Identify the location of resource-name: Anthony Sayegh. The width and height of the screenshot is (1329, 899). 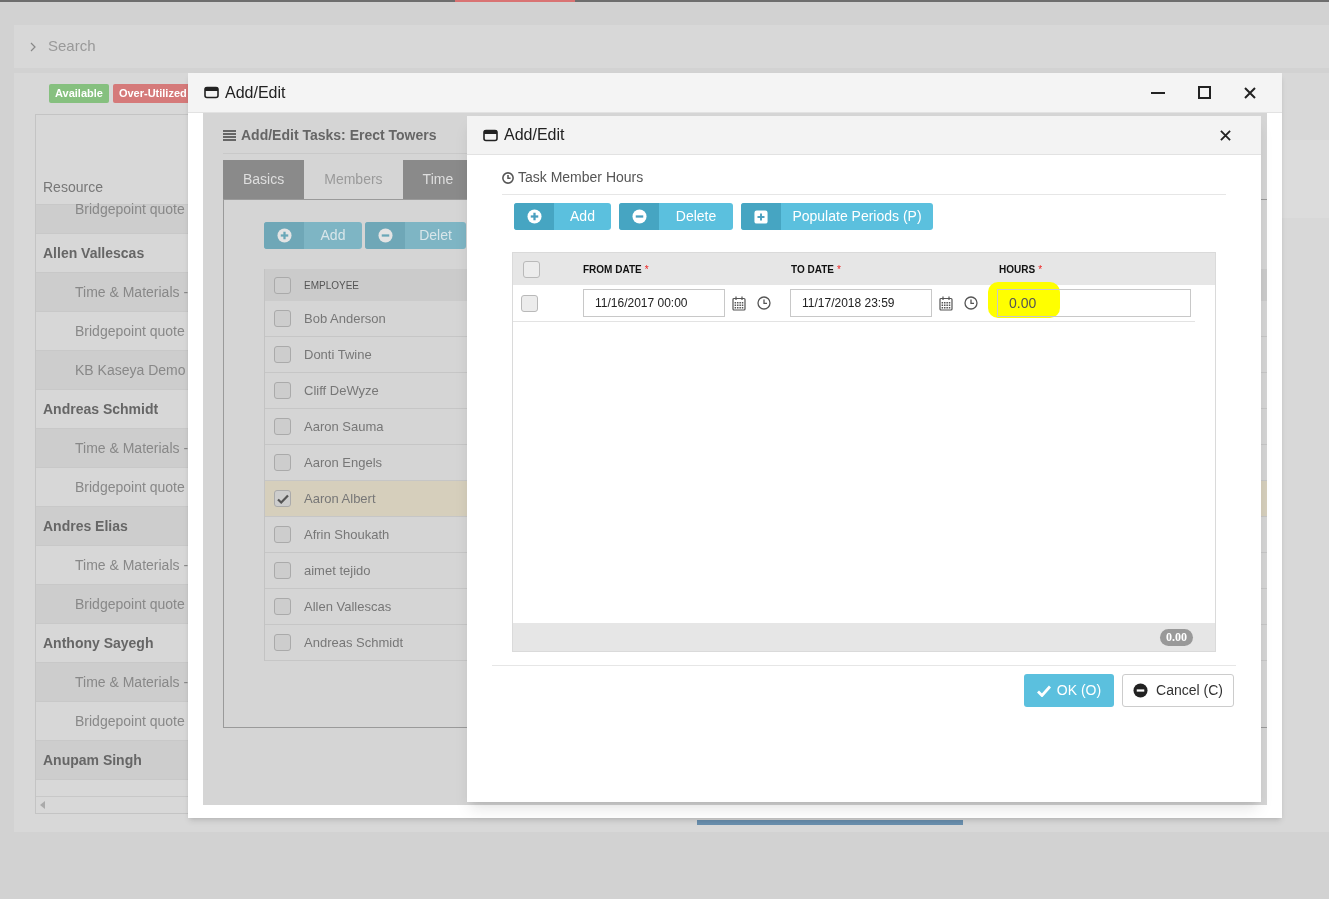
(98, 643).